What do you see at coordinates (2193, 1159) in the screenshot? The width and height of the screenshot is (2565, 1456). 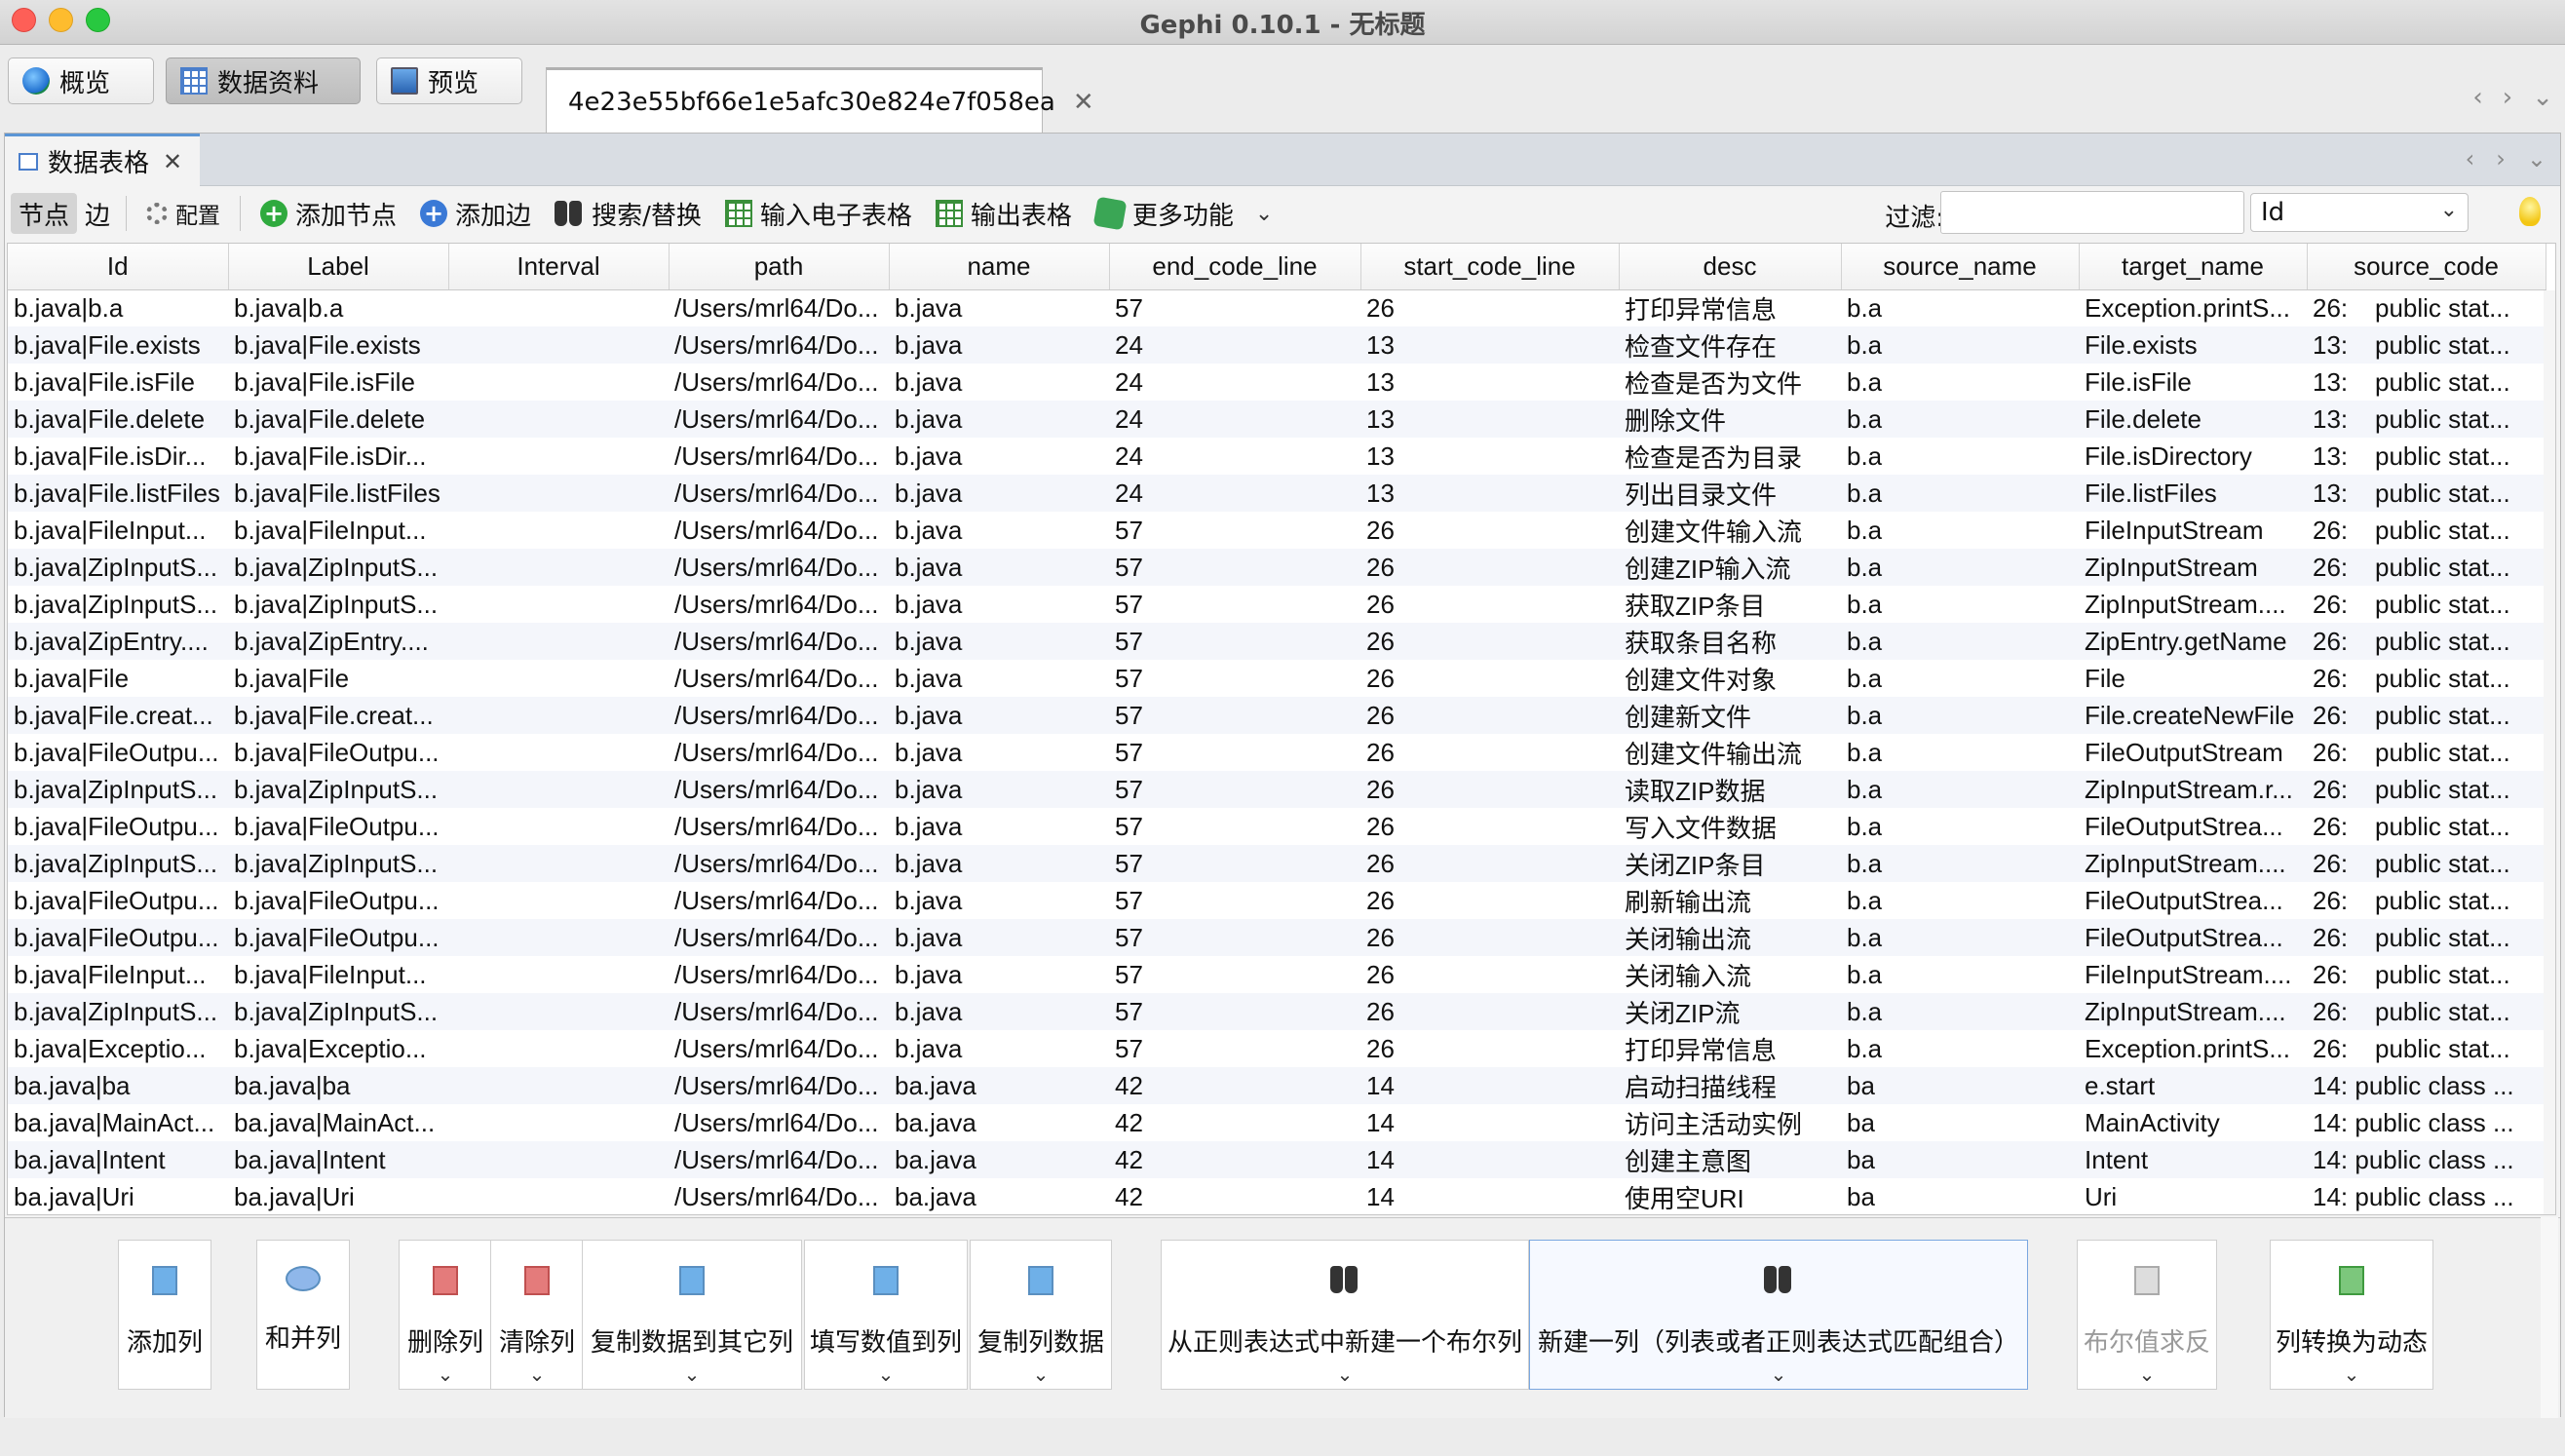 I see `table-cell: Intent` at bounding box center [2193, 1159].